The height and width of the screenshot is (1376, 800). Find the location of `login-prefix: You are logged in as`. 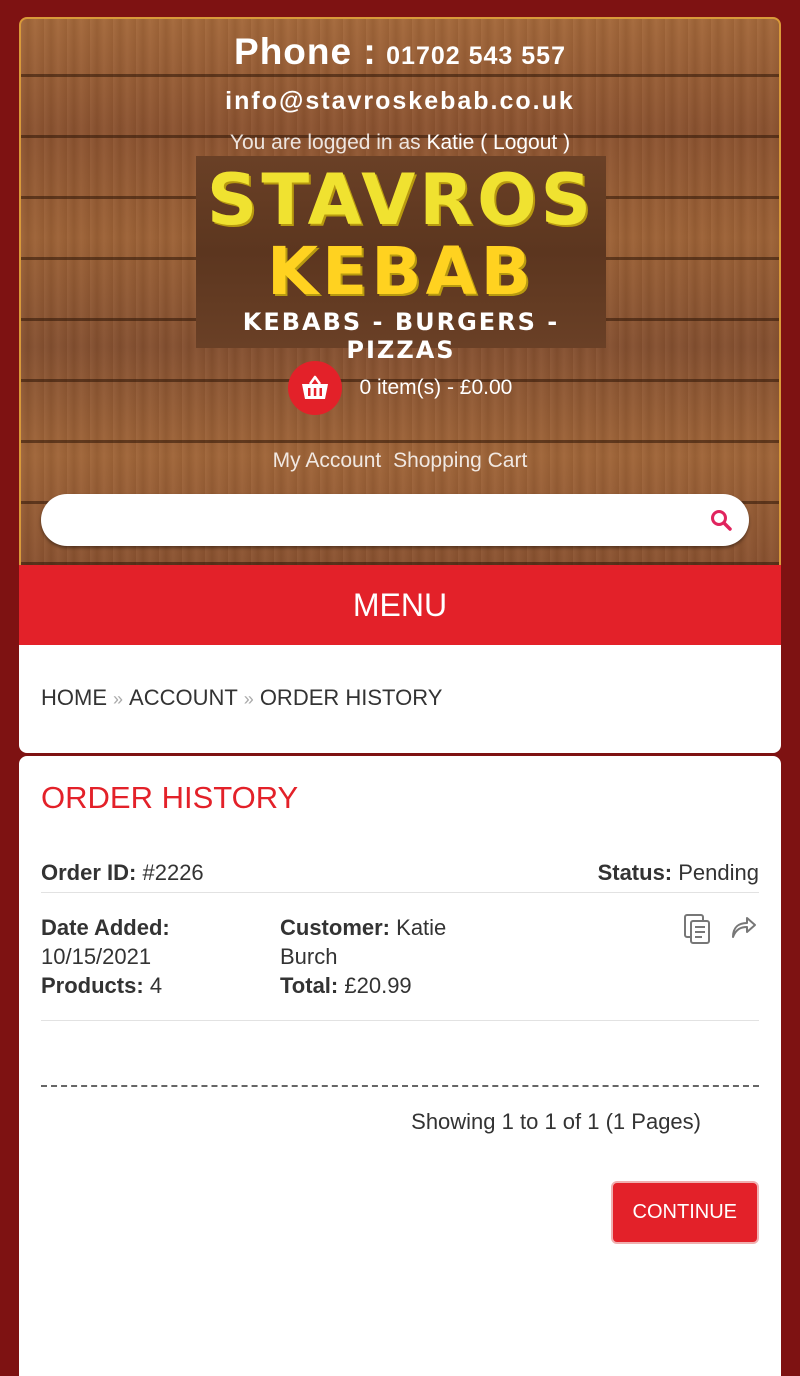

login-prefix: You are logged in as is located at coordinates (325, 142).